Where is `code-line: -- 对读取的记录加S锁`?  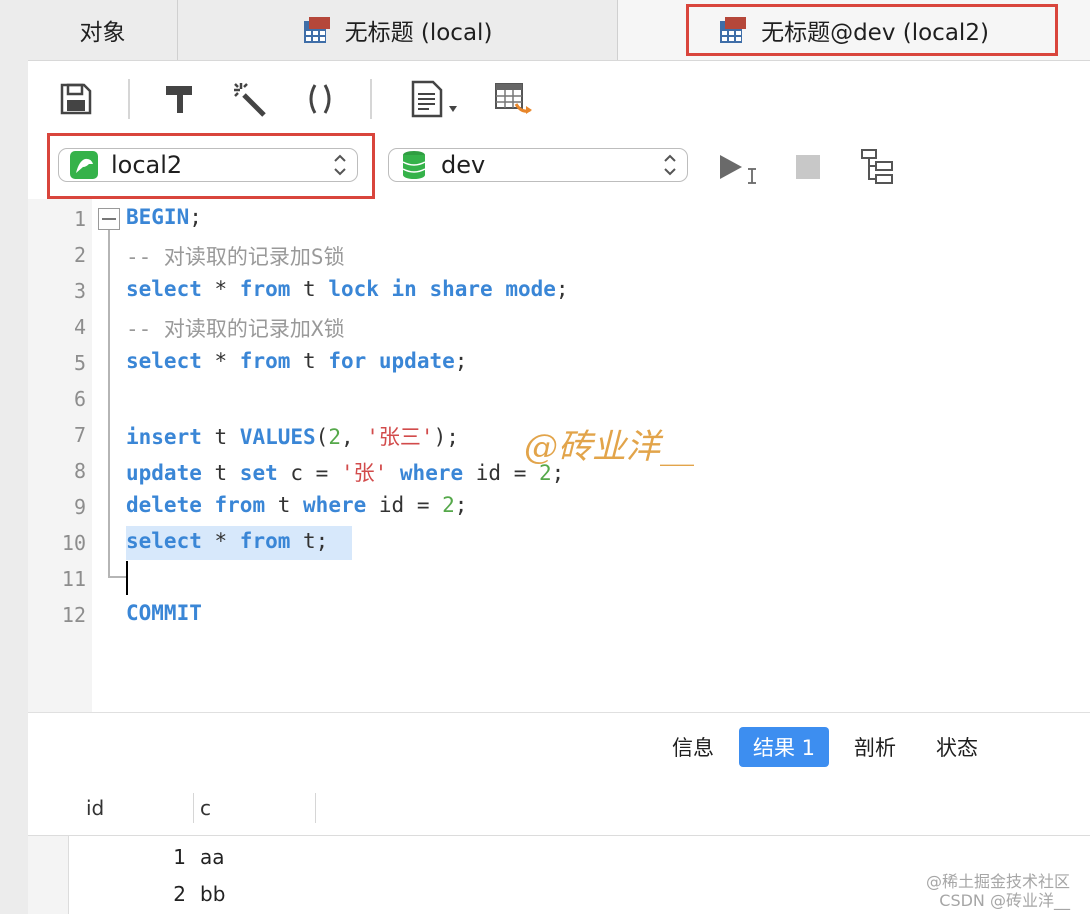 code-line: -- 对读取的记录加S锁 is located at coordinates (235, 256).